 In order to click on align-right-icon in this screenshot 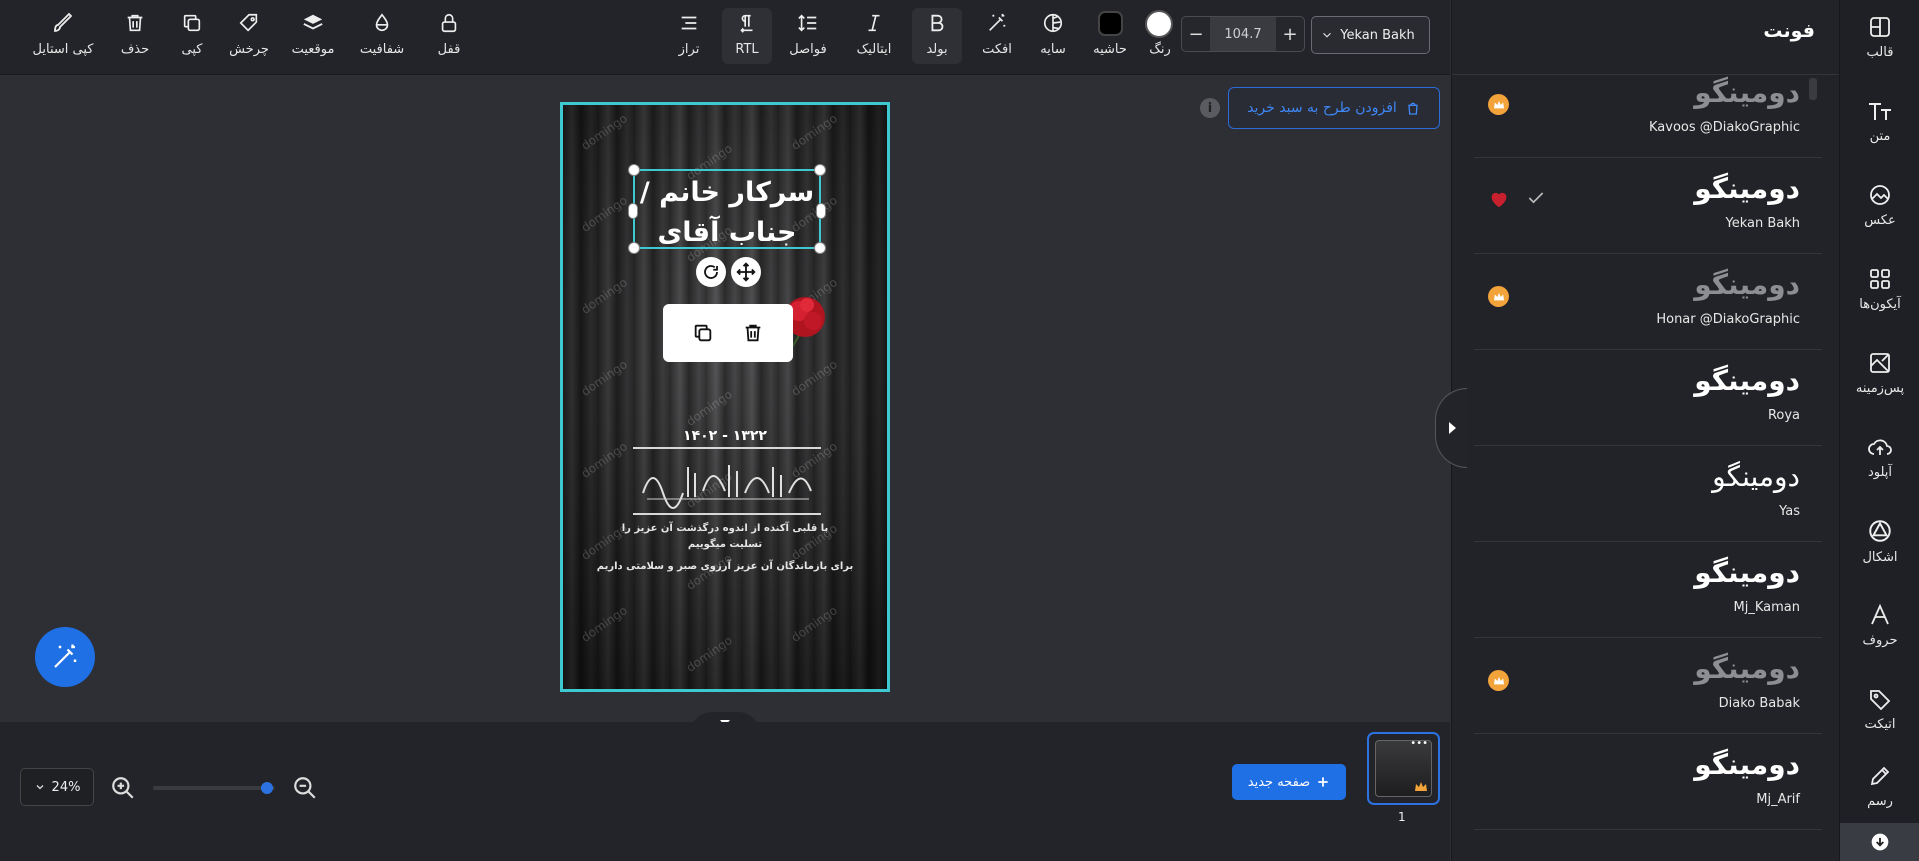, I will do `click(689, 23)`.